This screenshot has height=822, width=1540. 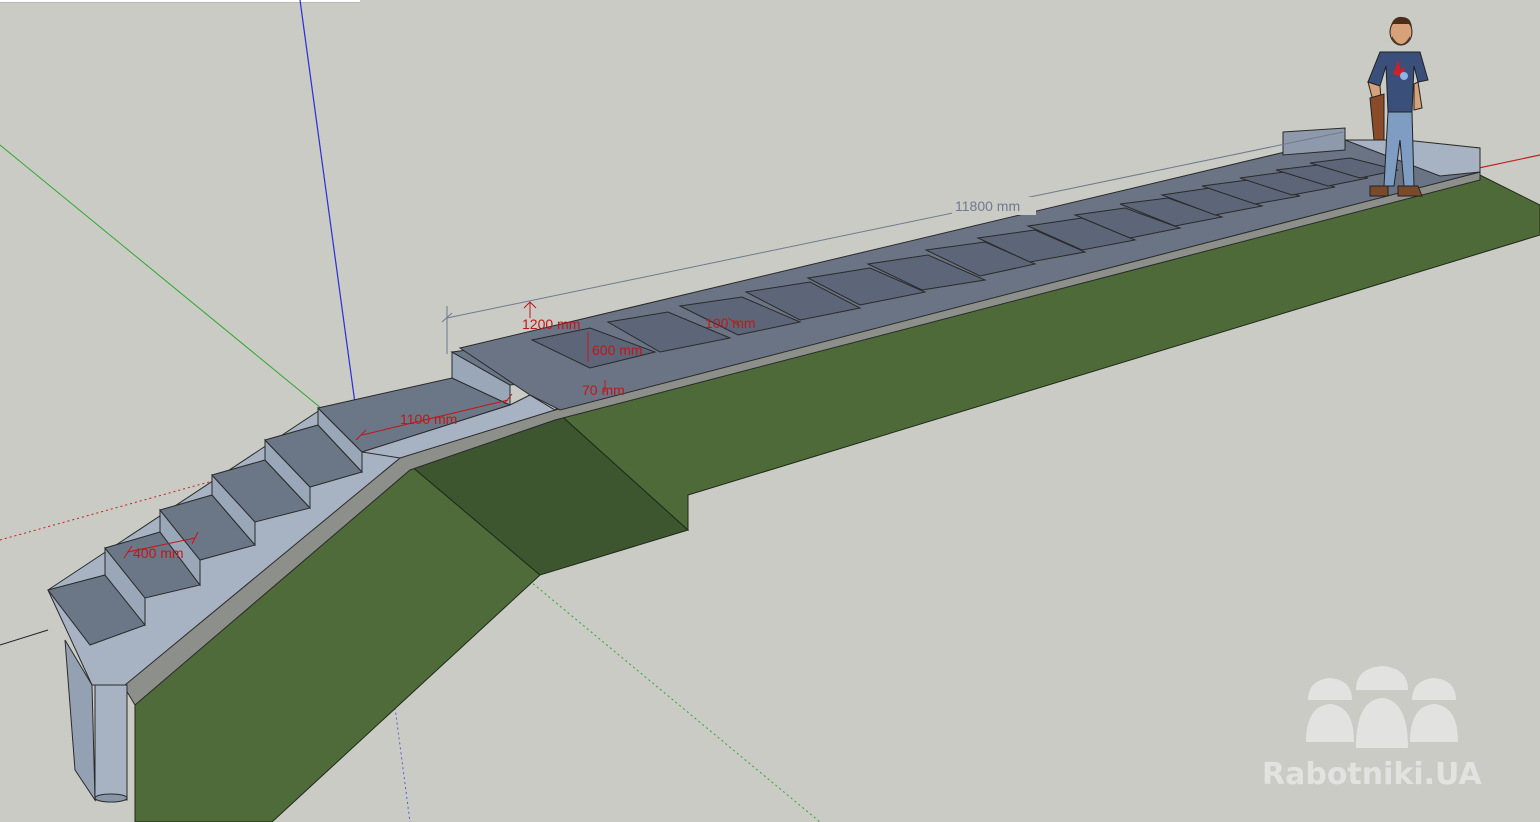 What do you see at coordinates (428, 419) in the screenshot?
I see `dim-label-1100: 1100 mm` at bounding box center [428, 419].